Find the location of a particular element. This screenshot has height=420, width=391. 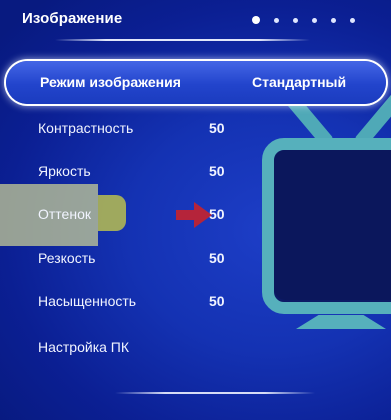

arrow-right-icon is located at coordinates (194, 215).